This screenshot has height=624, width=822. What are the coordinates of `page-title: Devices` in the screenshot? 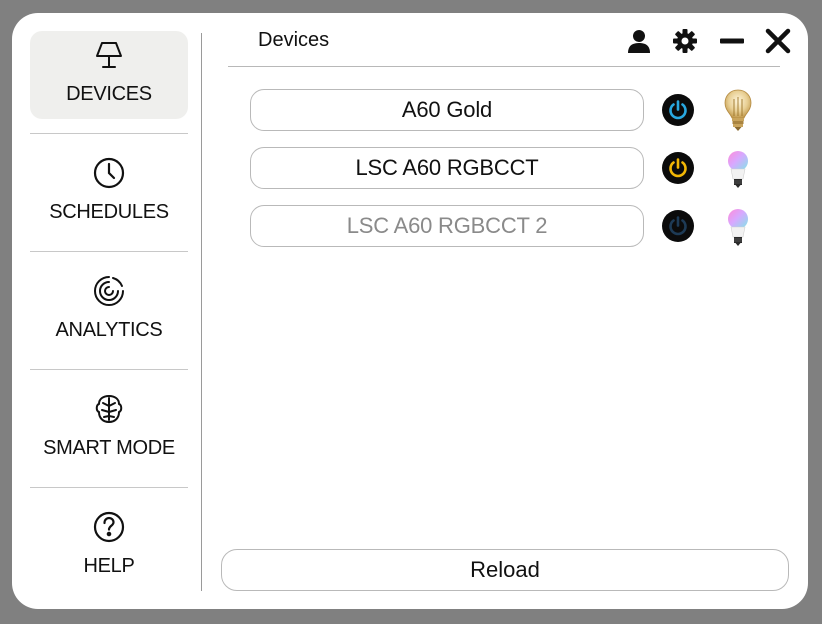 It's located at (294, 40).